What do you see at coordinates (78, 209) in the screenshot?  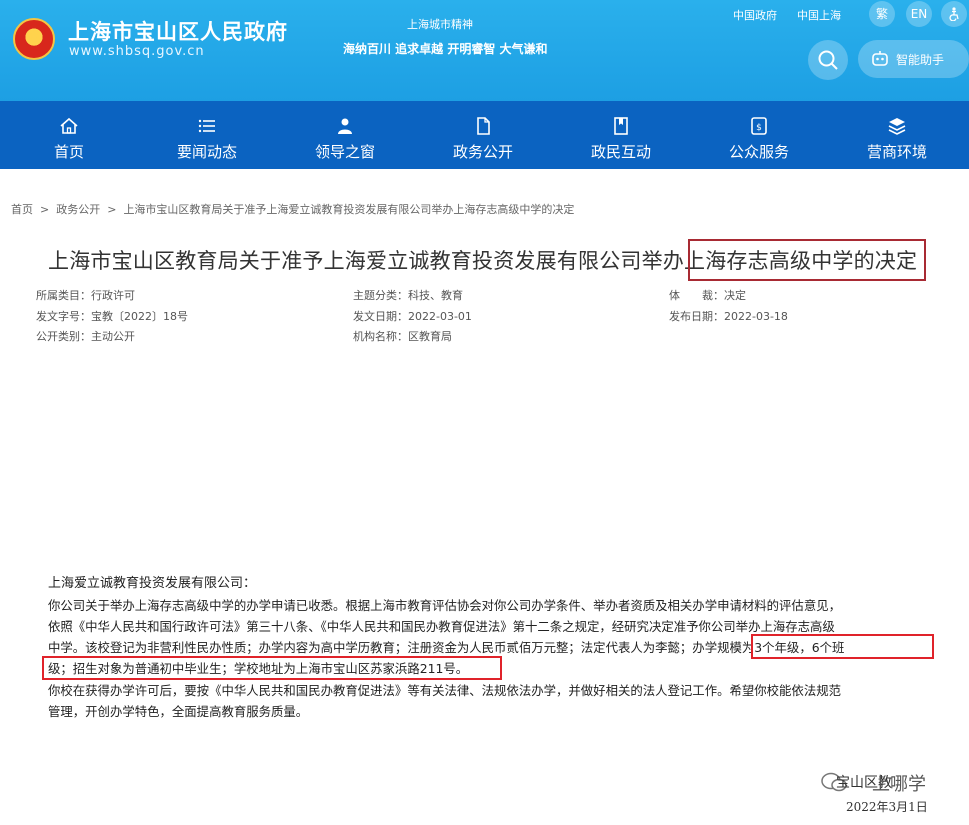 I see `breadcrumb-gov-affairs: 政务公开` at bounding box center [78, 209].